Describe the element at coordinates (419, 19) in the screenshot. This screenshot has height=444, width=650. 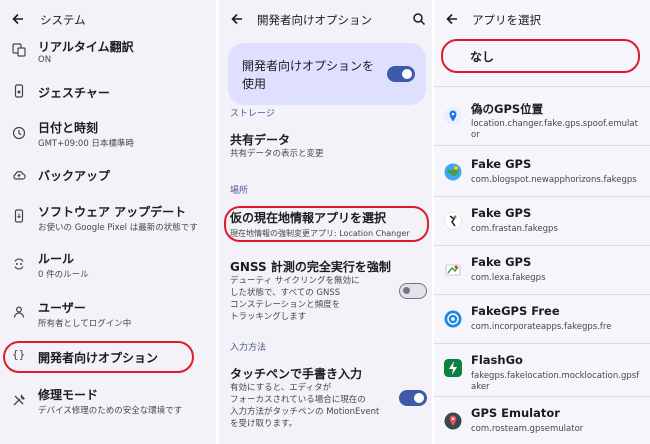
I see `search-icon` at that location.